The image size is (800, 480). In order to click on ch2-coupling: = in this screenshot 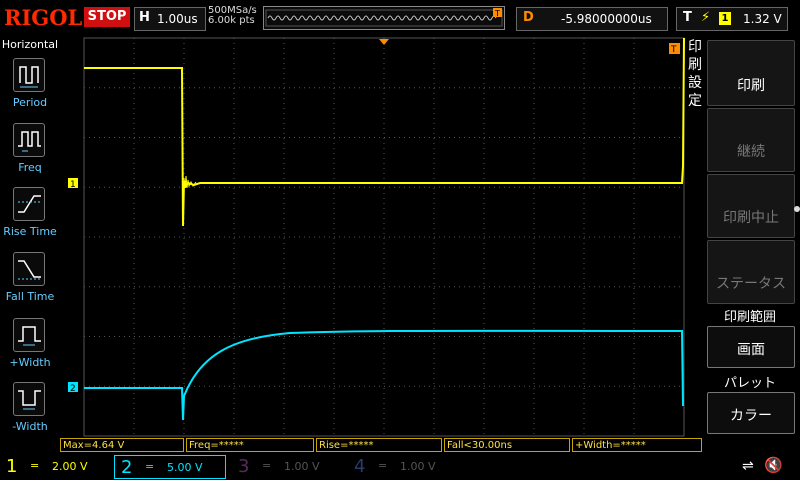, I will do `click(150, 466)`.